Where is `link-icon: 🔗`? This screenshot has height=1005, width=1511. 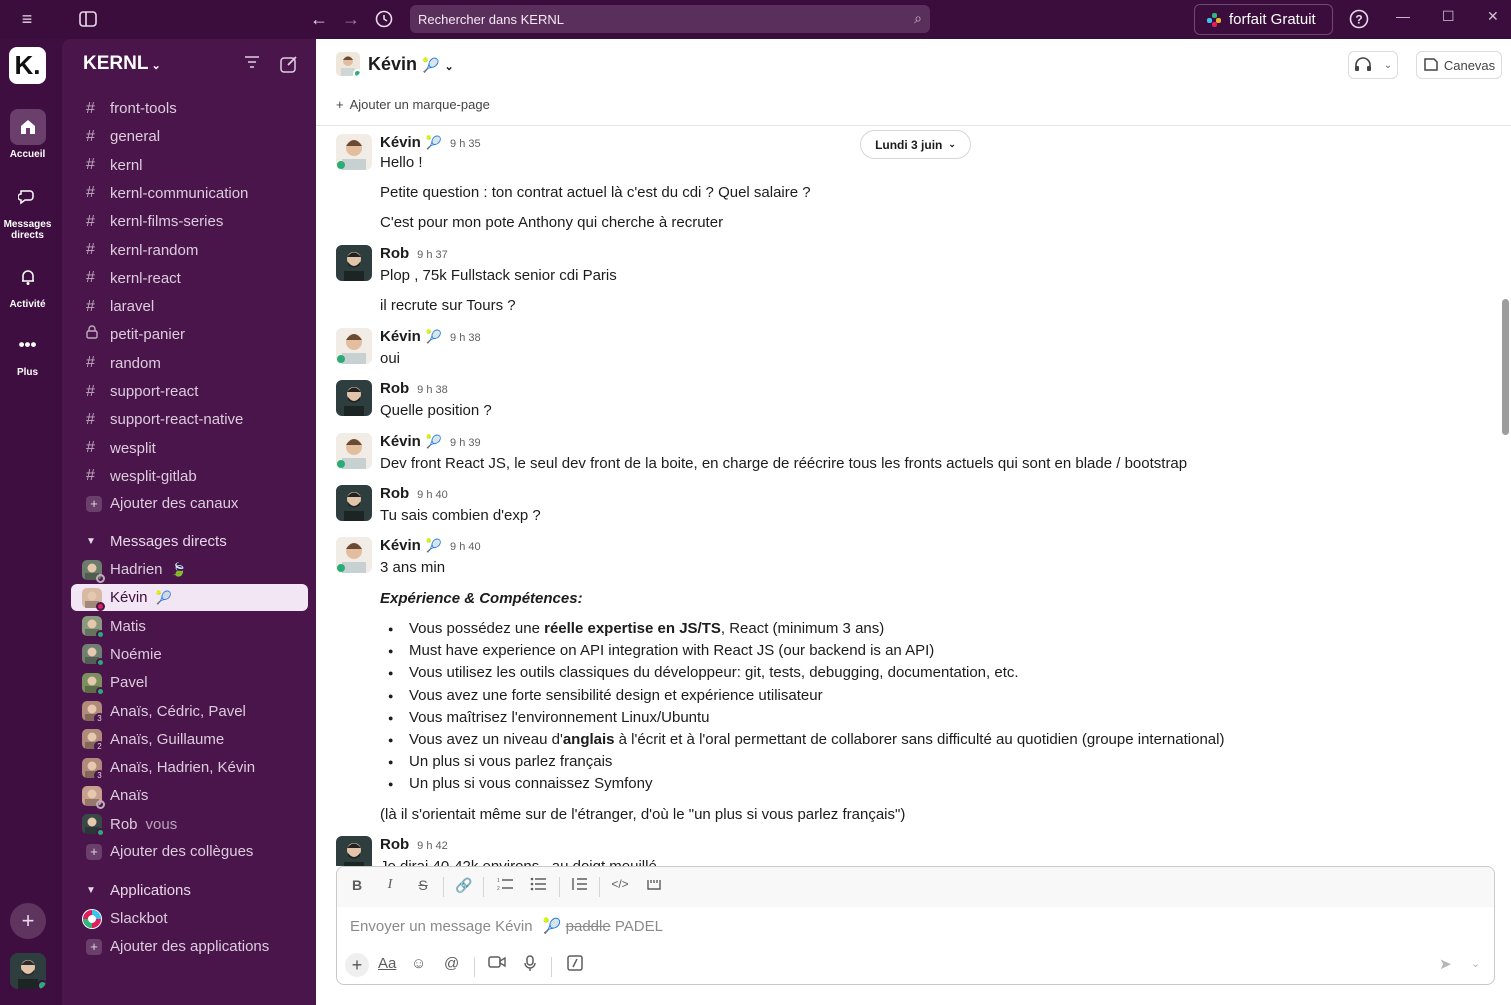
link-icon: 🔗 is located at coordinates (464, 885).